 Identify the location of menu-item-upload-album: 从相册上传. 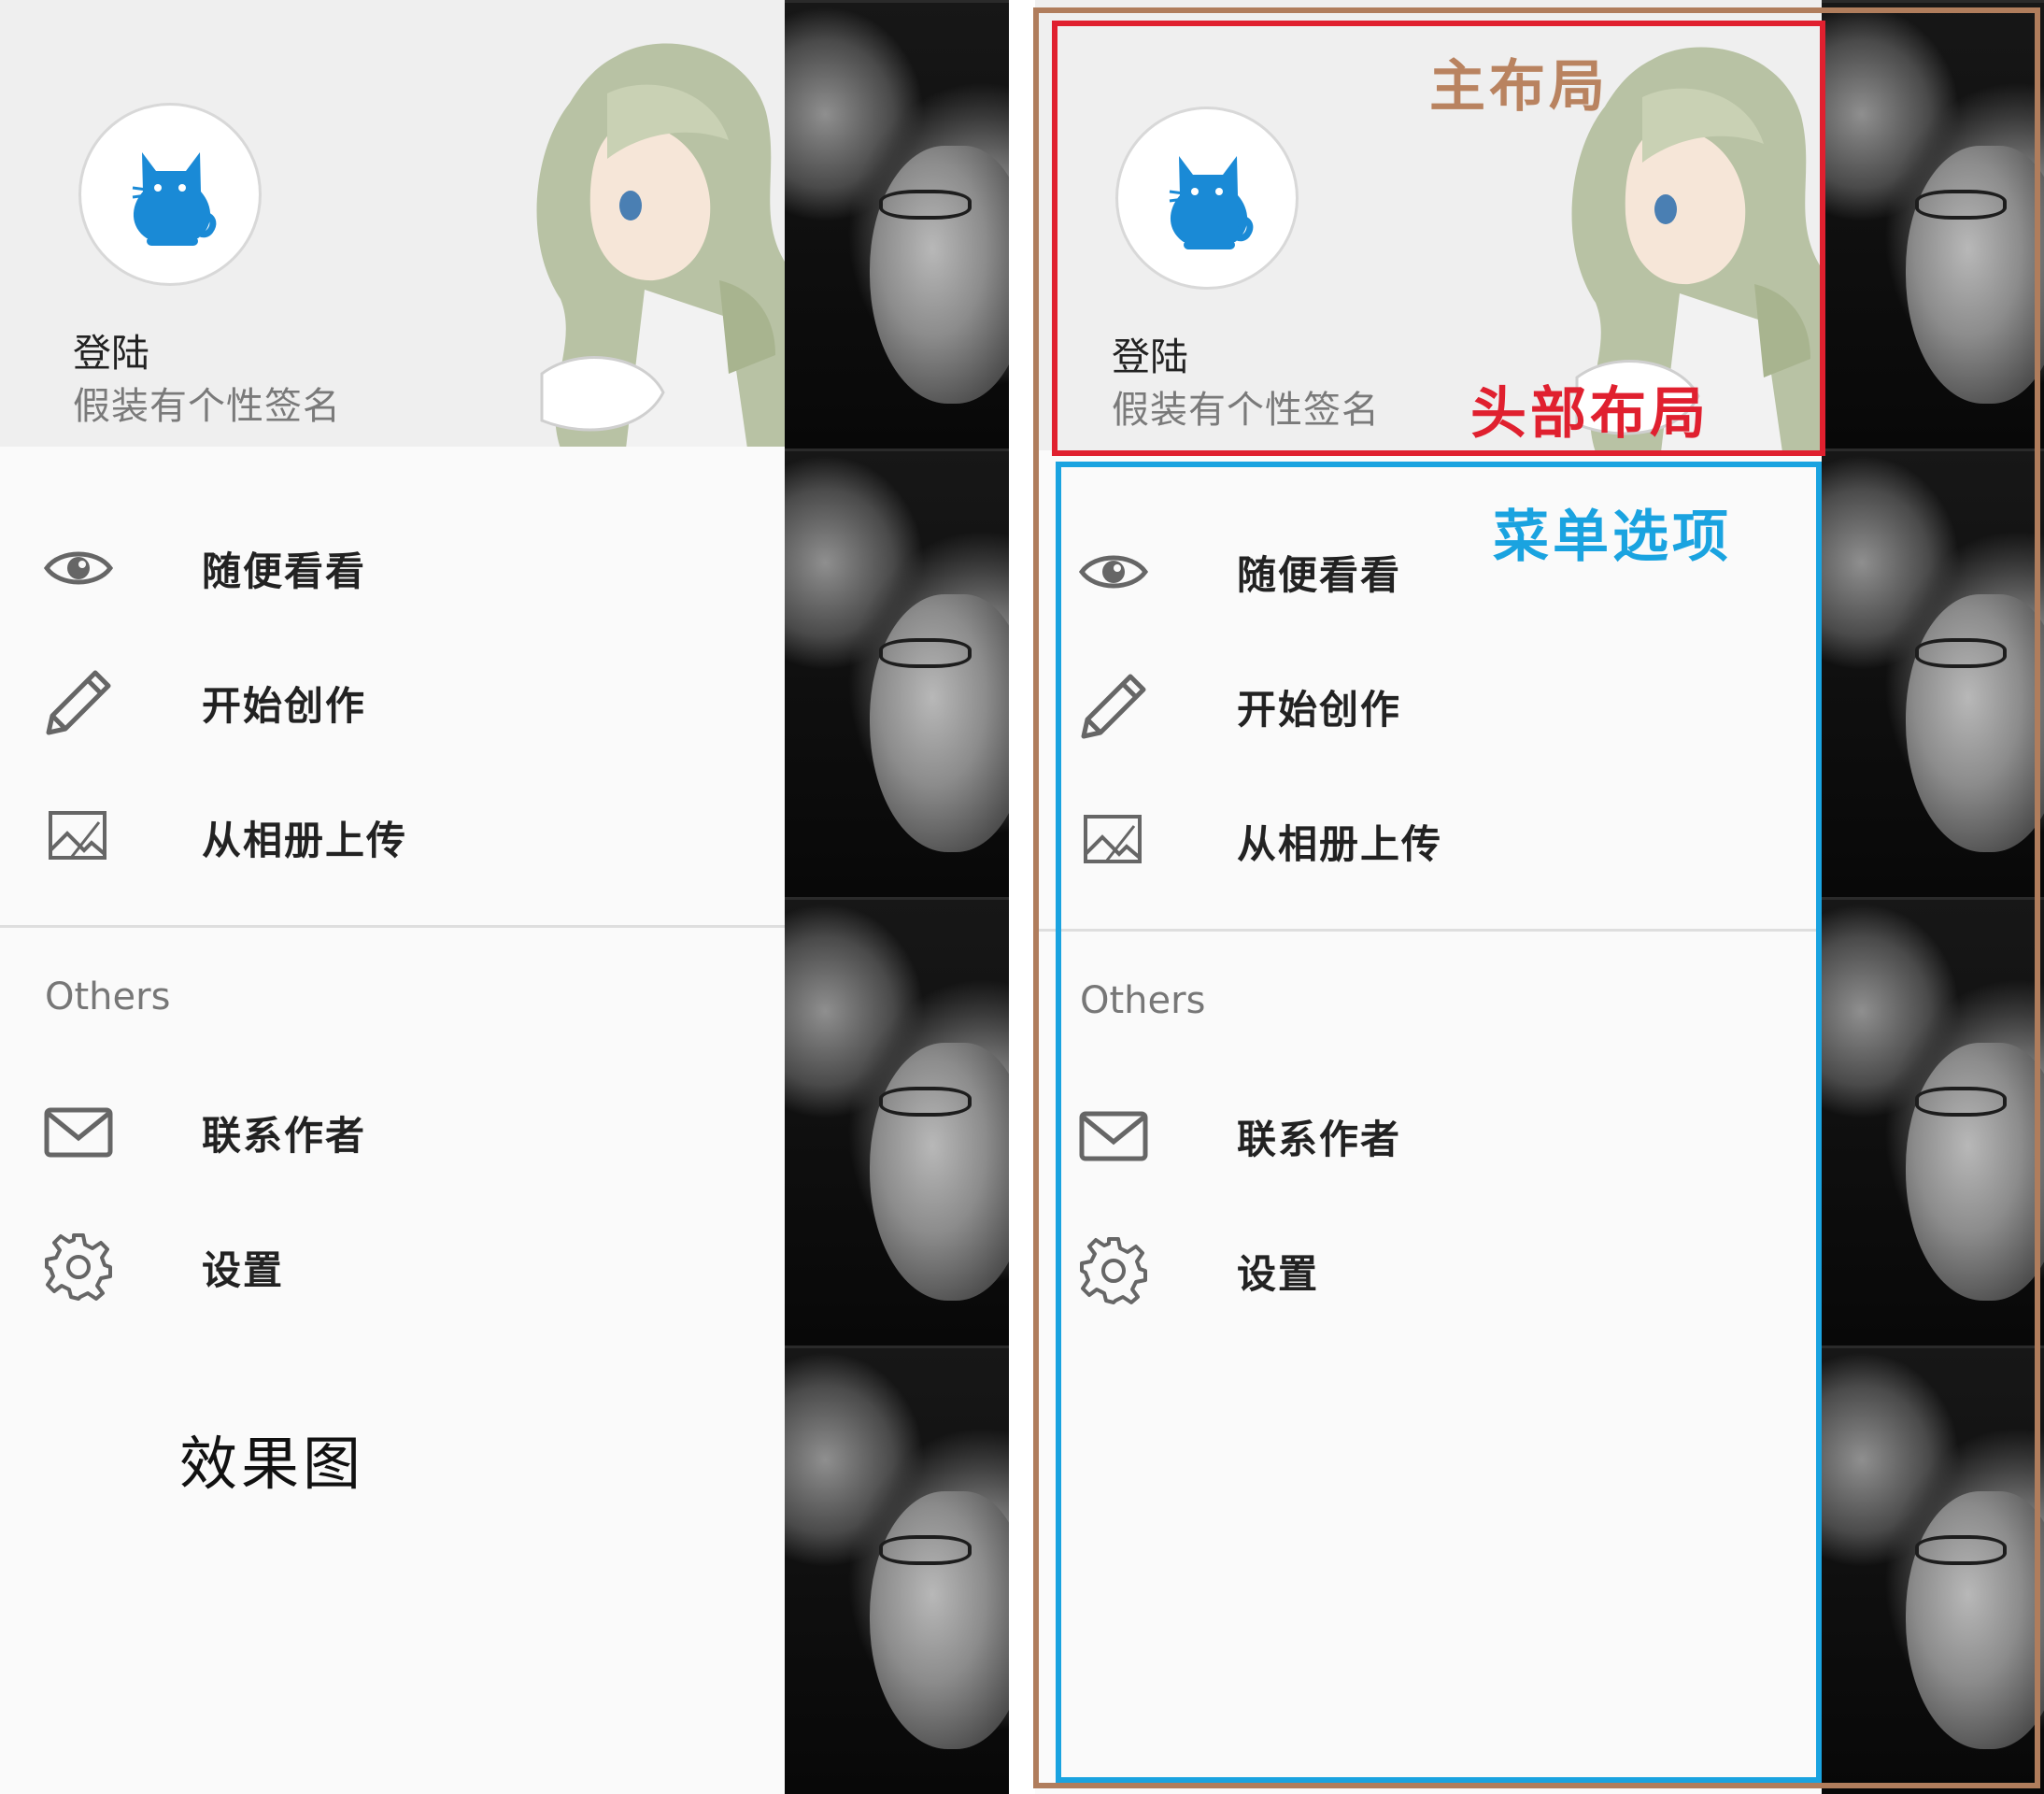
(392, 834).